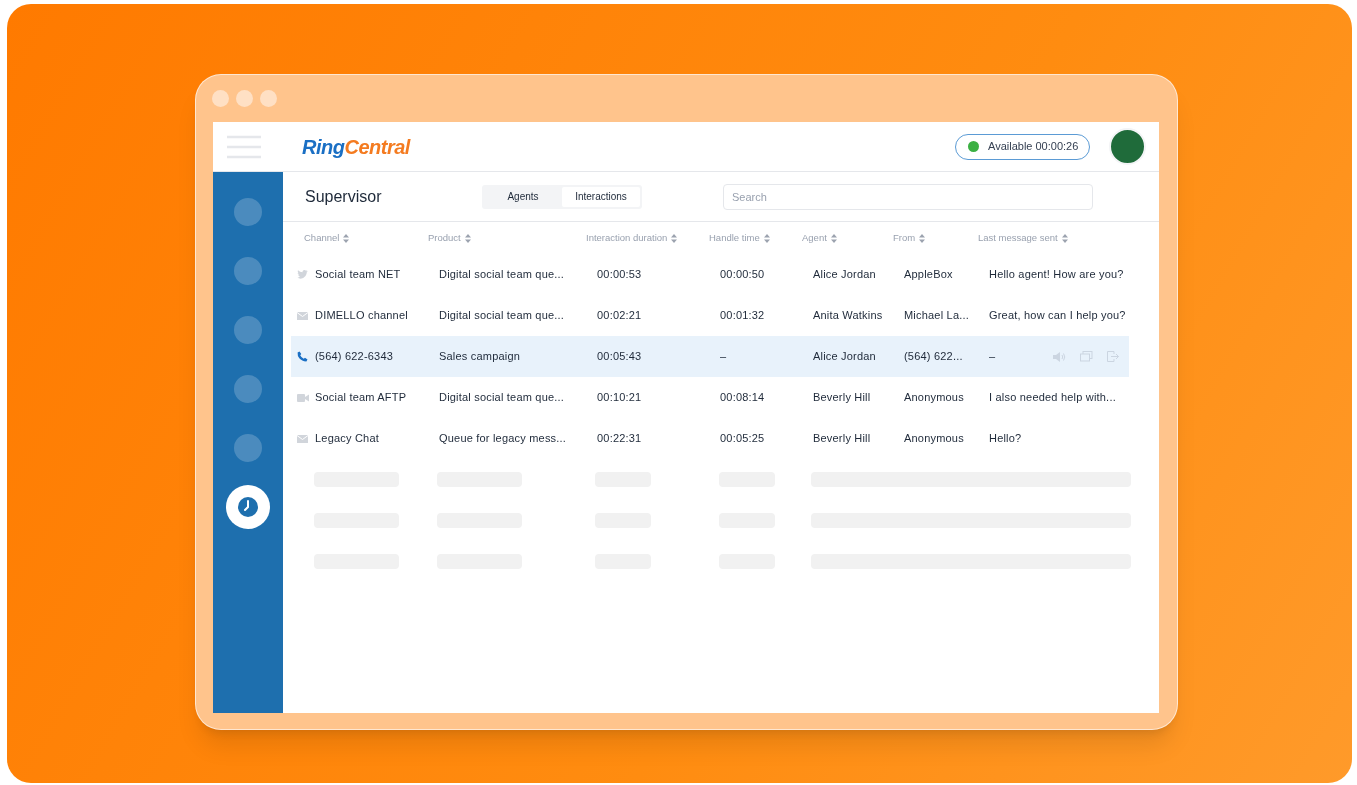 This screenshot has height=785, width=1357. I want to click on table-cell-text: Legacy Chat, so click(347, 439).